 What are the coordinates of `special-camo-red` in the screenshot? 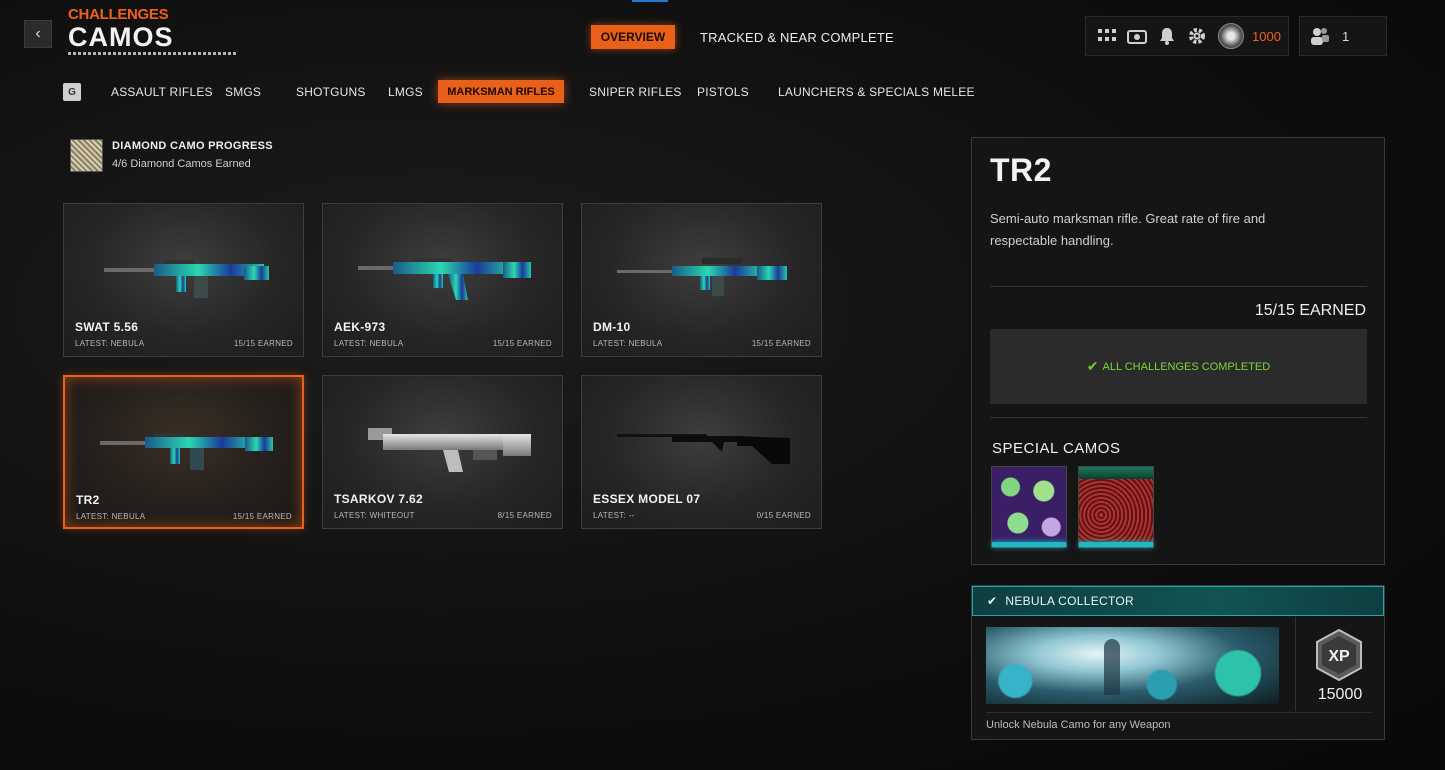 It's located at (1116, 507).